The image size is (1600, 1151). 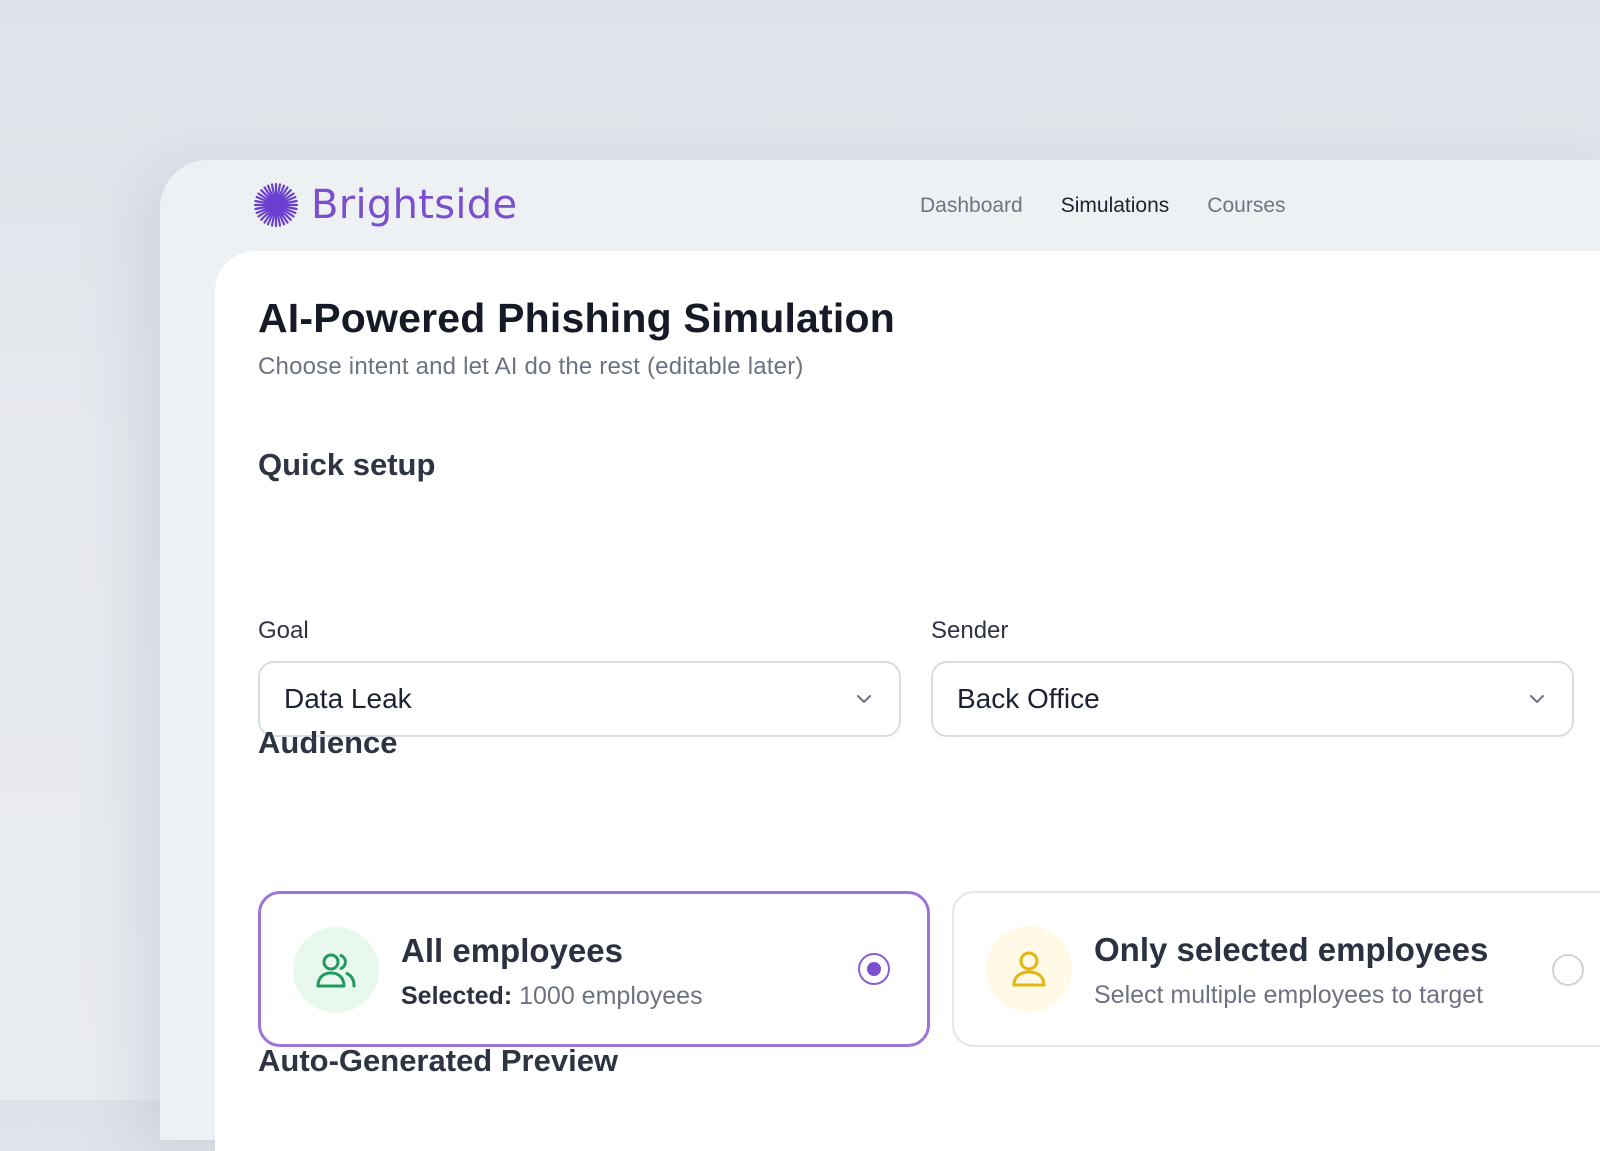 I want to click on sender-label: Sender, so click(x=970, y=630).